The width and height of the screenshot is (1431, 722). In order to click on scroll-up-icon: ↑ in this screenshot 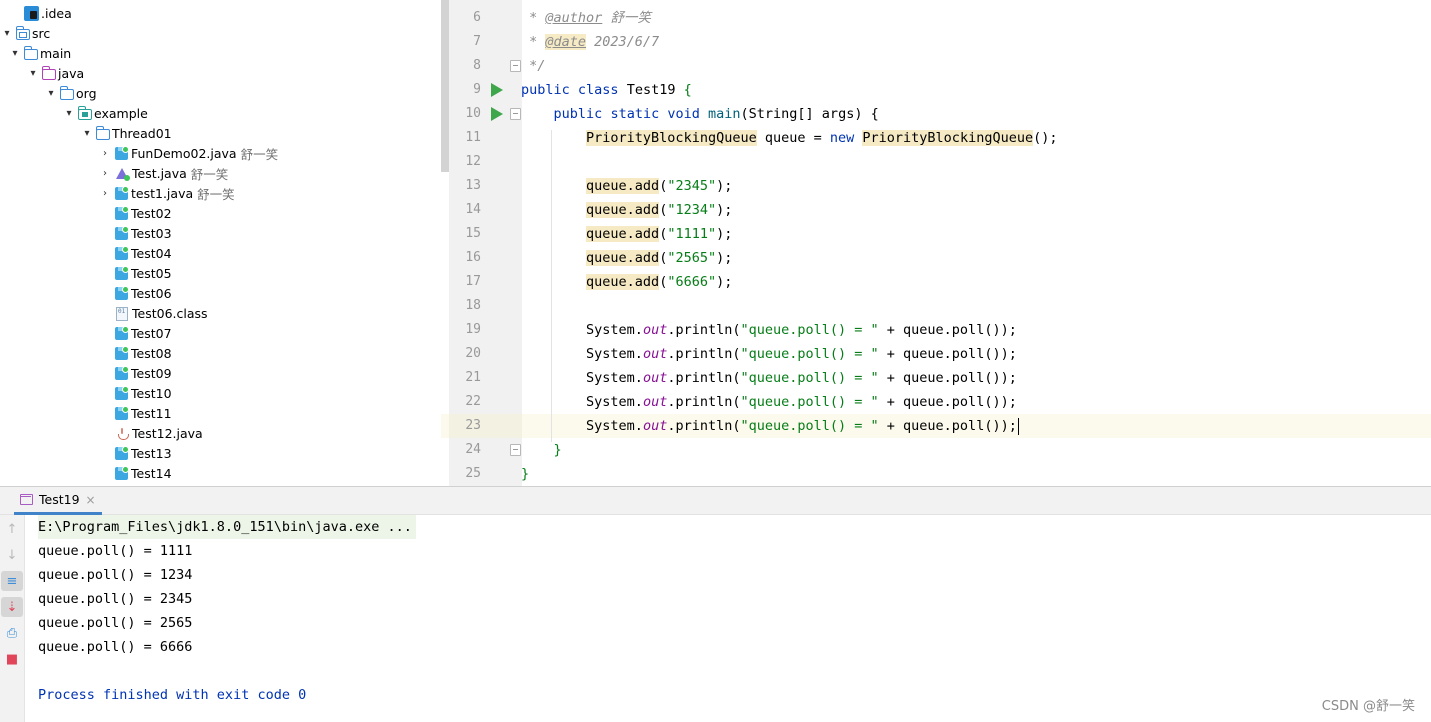, I will do `click(12, 529)`.